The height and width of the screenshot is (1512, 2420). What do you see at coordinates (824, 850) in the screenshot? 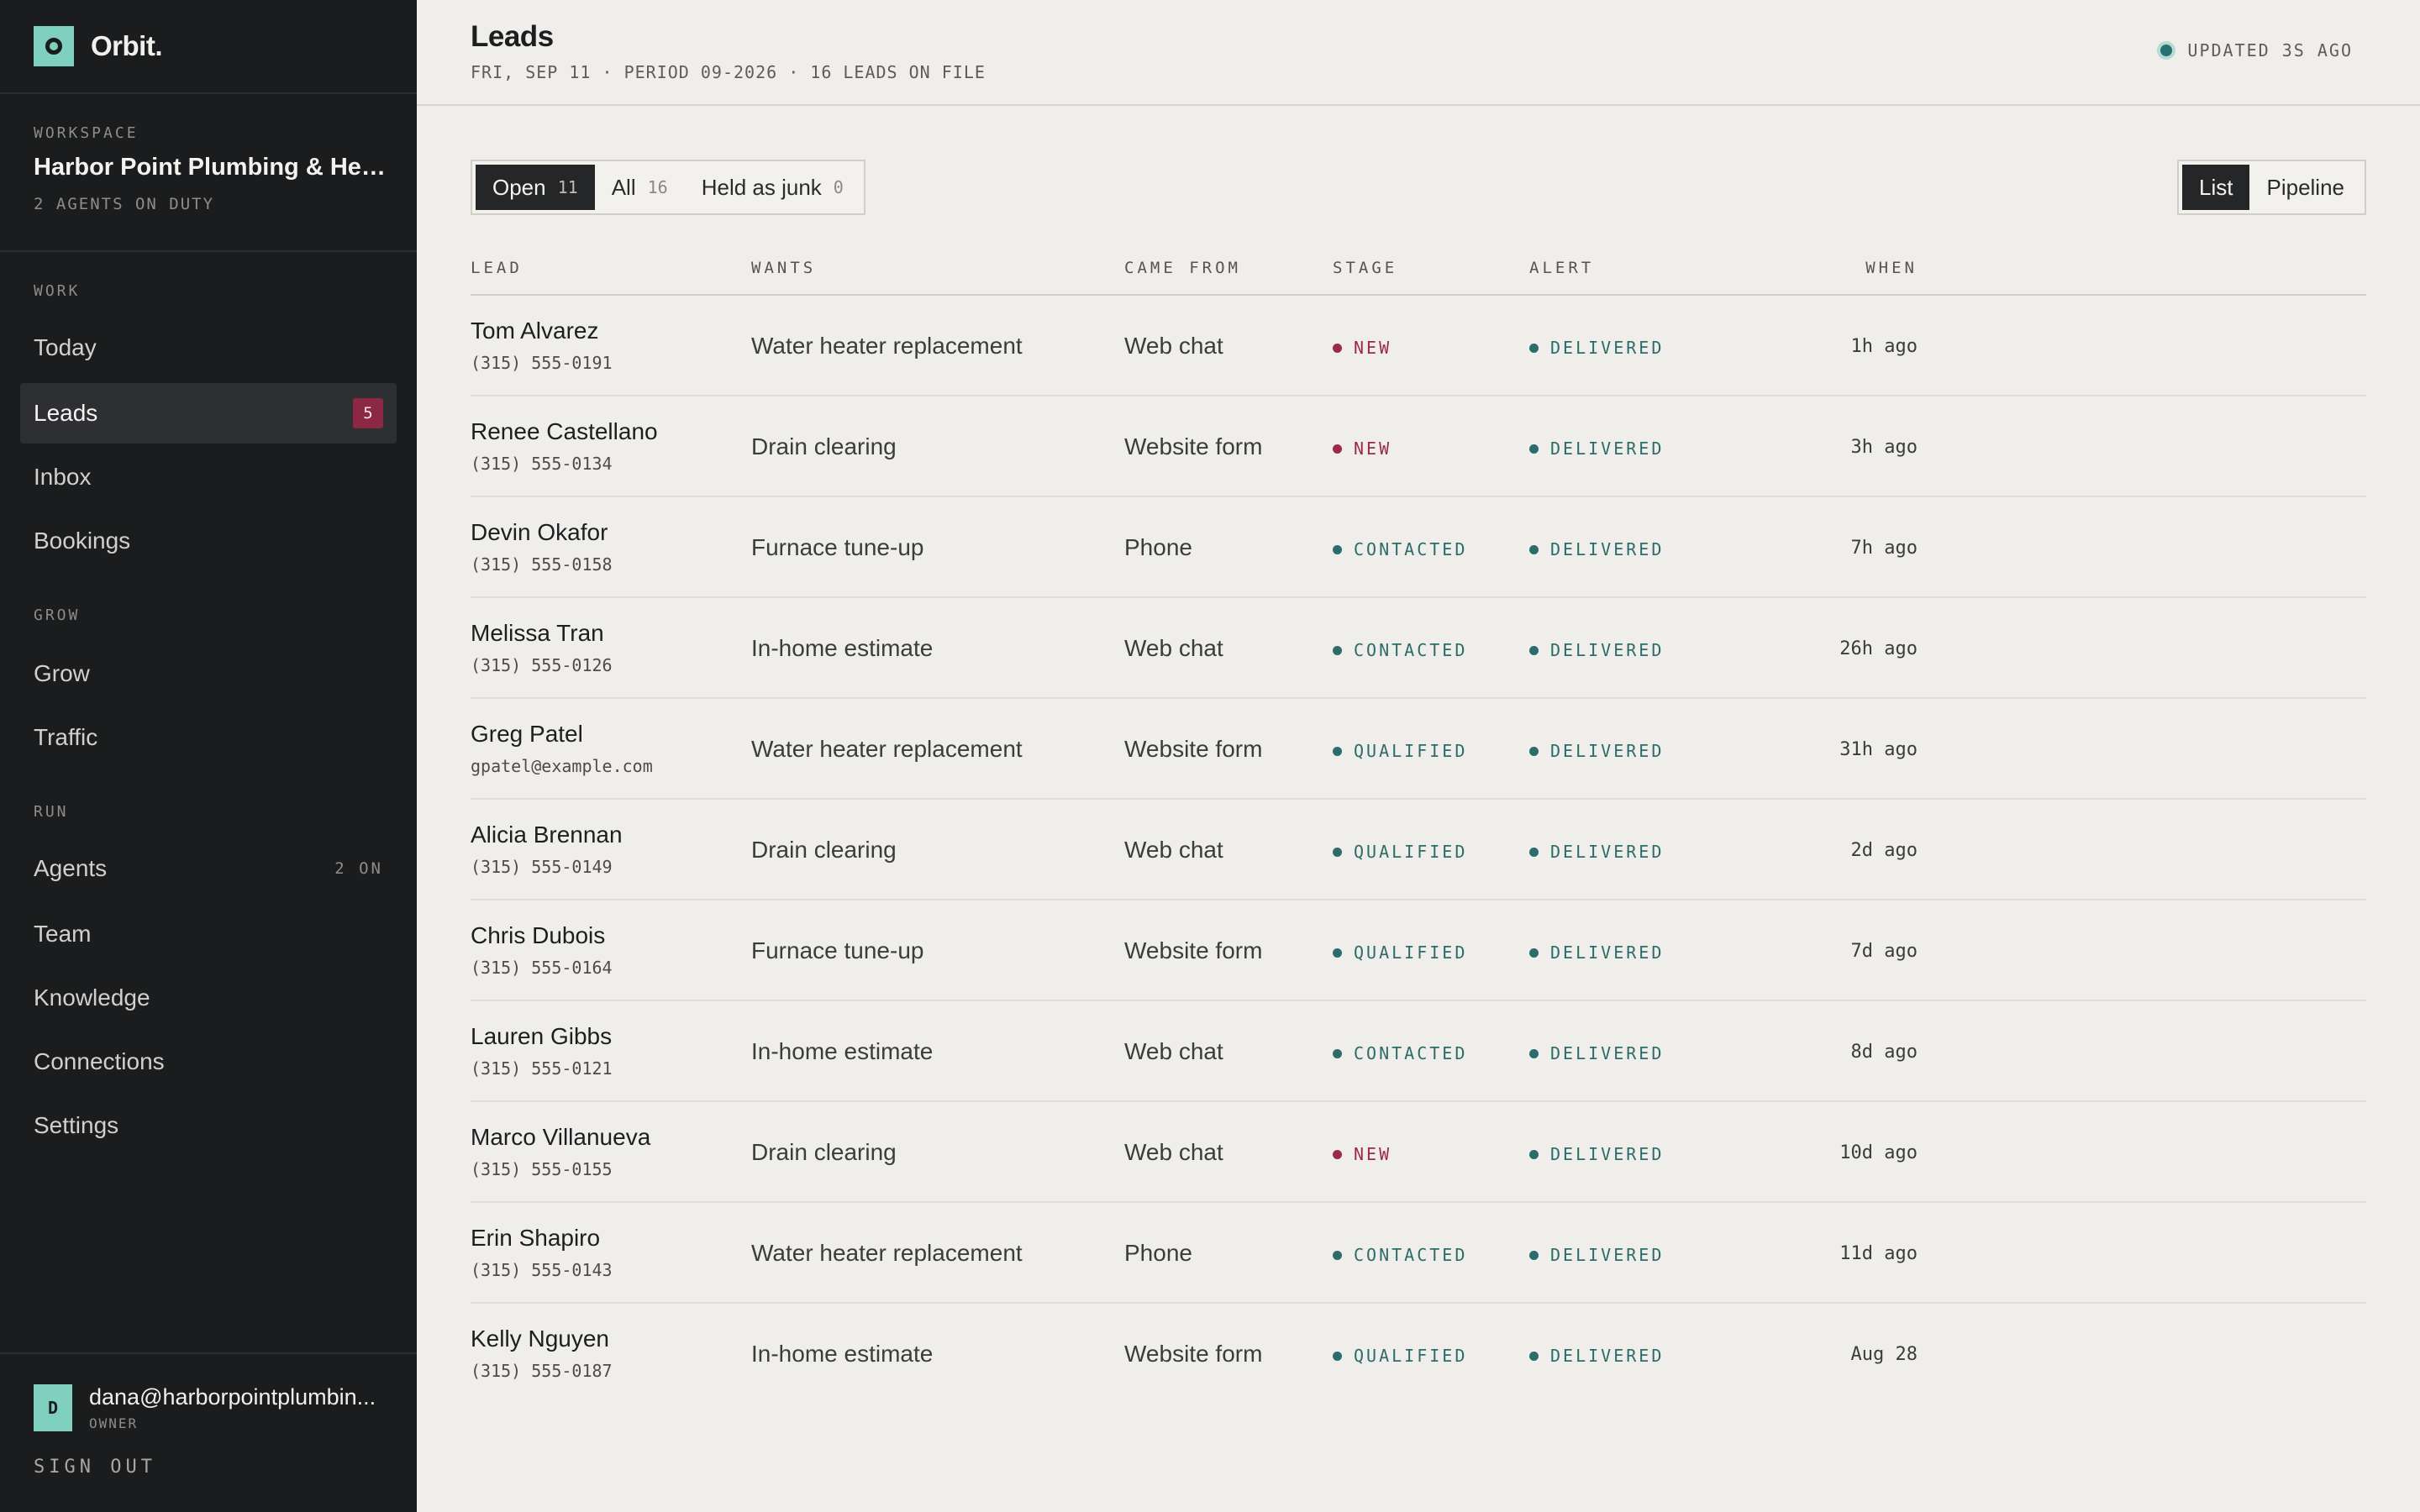
I see `lead-wants: Drain clearing` at bounding box center [824, 850].